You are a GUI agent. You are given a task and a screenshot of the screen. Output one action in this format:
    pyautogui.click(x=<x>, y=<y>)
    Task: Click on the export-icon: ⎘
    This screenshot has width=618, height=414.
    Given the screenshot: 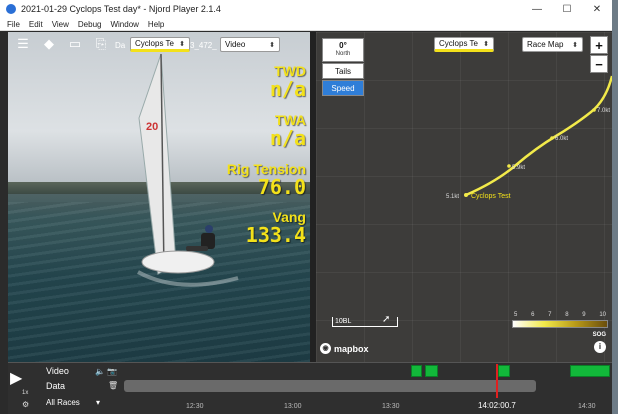 What is the action you would take?
    pyautogui.click(x=101, y=44)
    